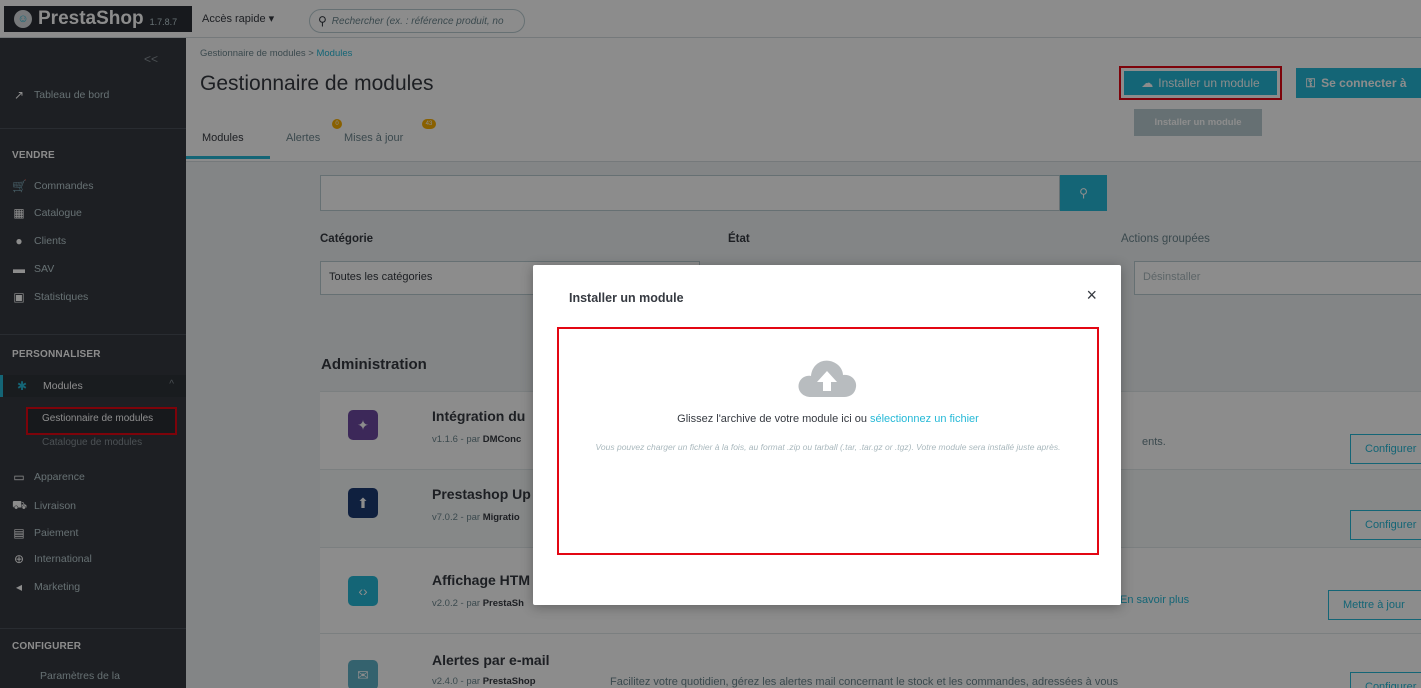 This screenshot has width=1421, height=688. I want to click on cloud-upload-icon, so click(827, 378).